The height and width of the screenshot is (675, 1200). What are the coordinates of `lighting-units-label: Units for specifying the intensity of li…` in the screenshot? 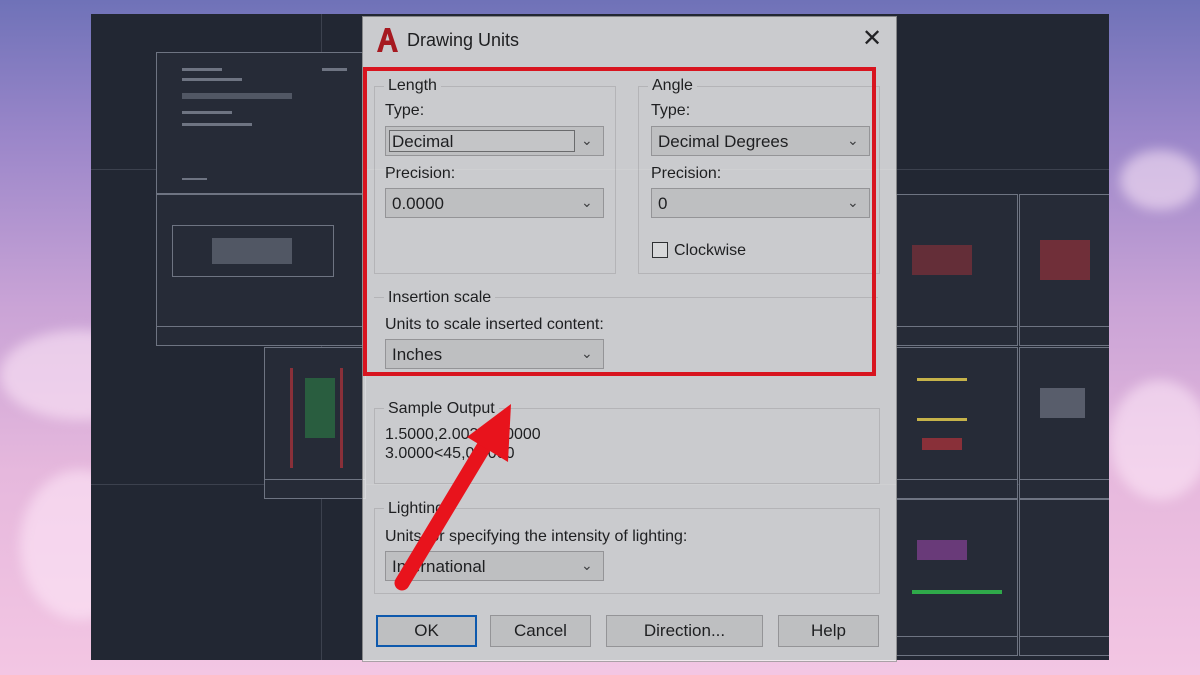 It's located at (536, 536).